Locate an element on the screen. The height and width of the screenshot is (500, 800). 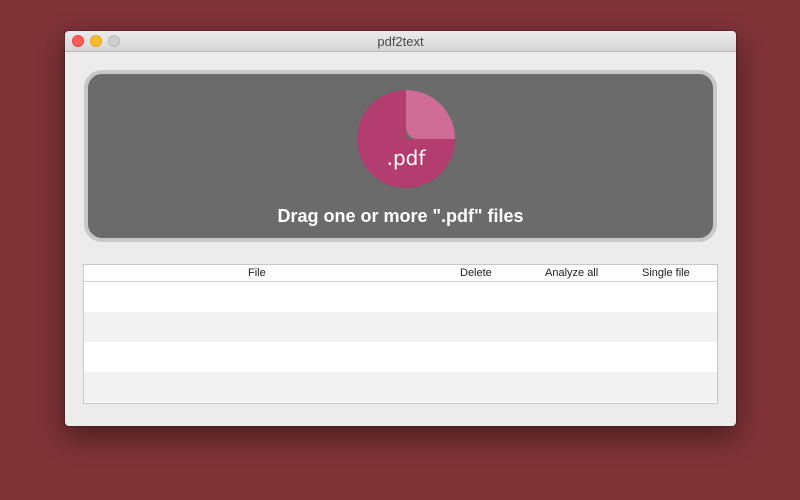
pdf-document-icon: .pdf is located at coordinates (406, 139).